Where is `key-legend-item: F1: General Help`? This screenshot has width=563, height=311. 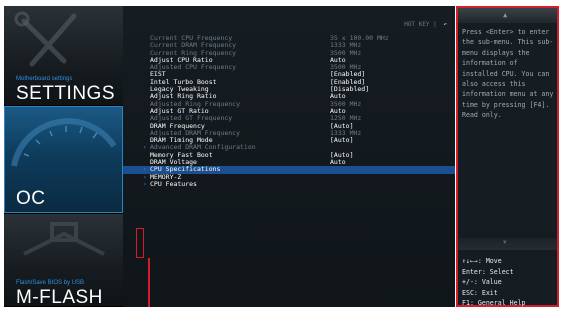
key-legend-item: F1: General Help is located at coordinates (494, 303).